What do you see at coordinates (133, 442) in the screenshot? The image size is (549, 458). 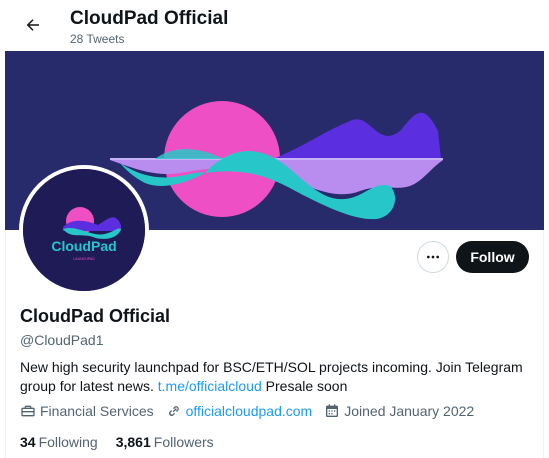 I see `followers-count: 3,861` at bounding box center [133, 442].